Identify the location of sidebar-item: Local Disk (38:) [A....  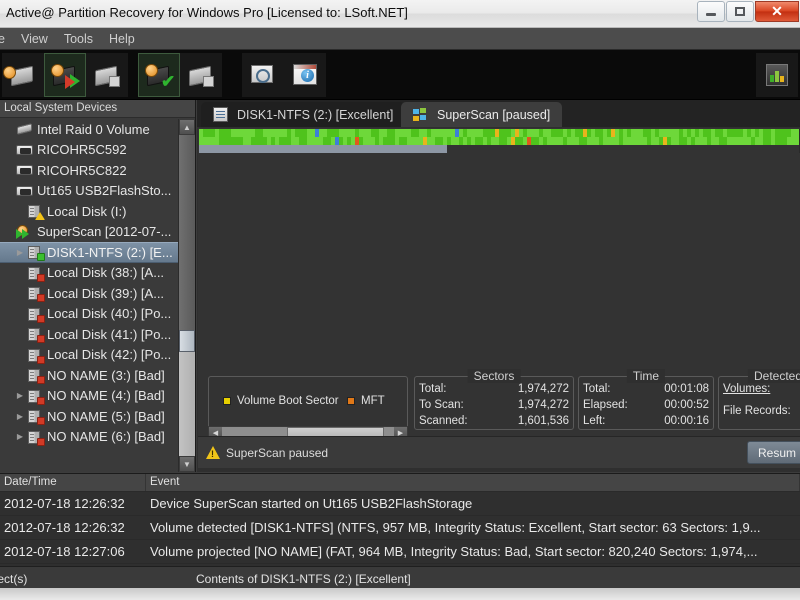
(89, 273).